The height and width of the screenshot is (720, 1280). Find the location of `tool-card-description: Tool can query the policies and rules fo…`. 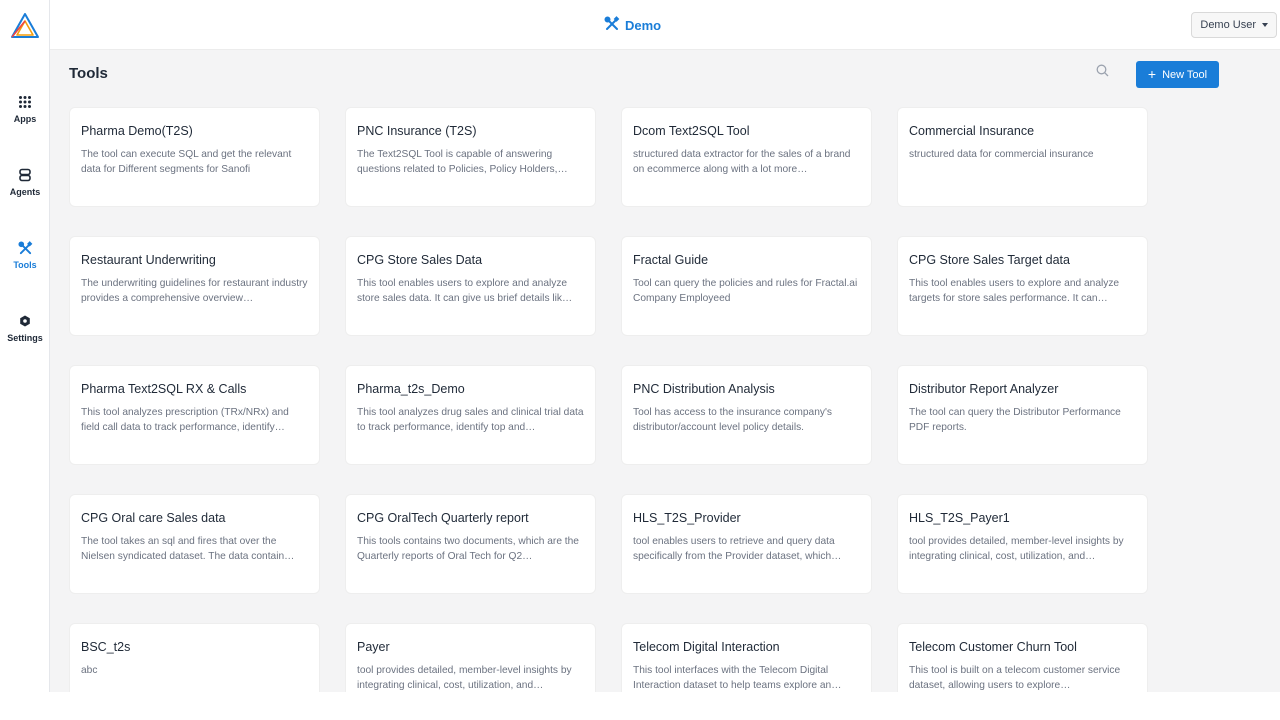

tool-card-description: Tool can query the policies and rules fo… is located at coordinates (745, 291).